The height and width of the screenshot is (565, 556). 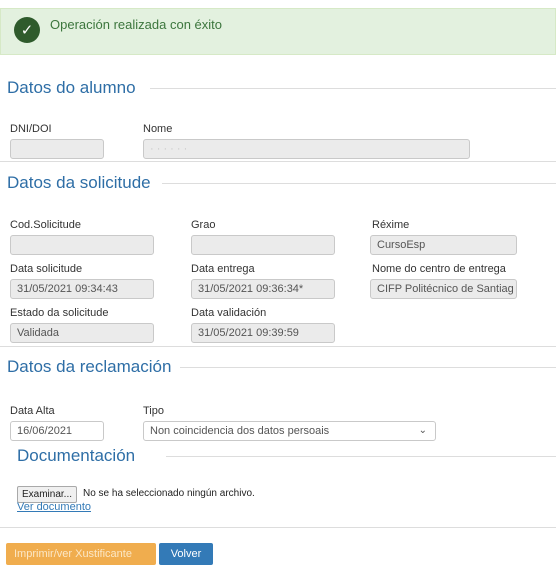 What do you see at coordinates (82, 333) in the screenshot?
I see `estado-solicitude-field: Validada` at bounding box center [82, 333].